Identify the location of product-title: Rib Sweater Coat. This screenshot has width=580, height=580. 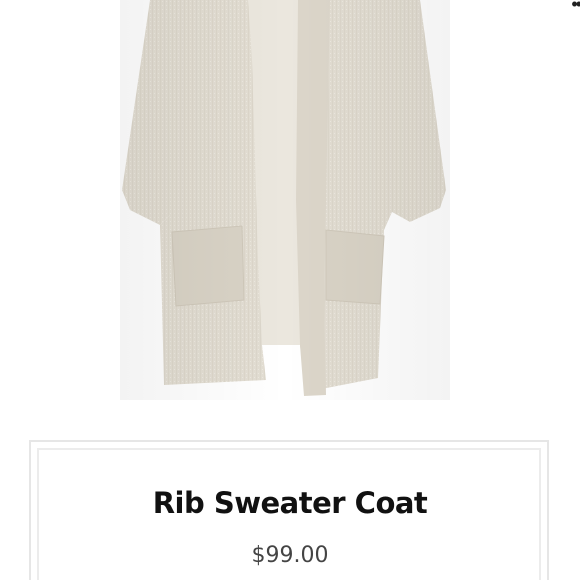
(290, 503).